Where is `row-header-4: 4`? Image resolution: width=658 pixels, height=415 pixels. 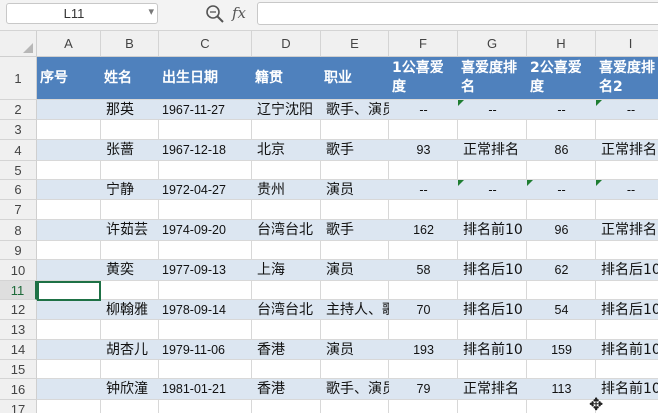
row-header-4: 4 is located at coordinates (18, 150).